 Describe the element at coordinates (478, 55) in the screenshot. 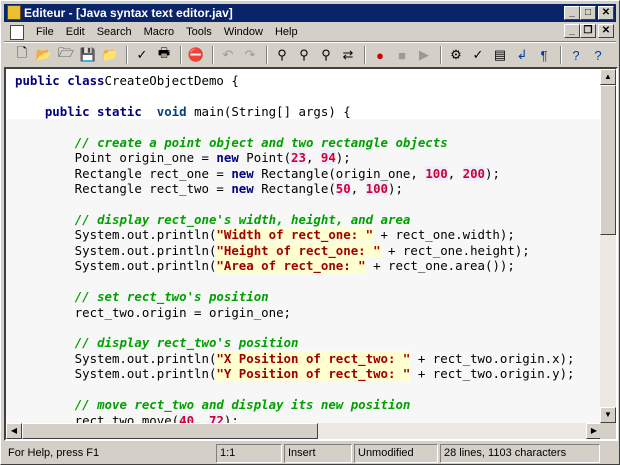

I see `spell-options-icon: ✓` at that location.